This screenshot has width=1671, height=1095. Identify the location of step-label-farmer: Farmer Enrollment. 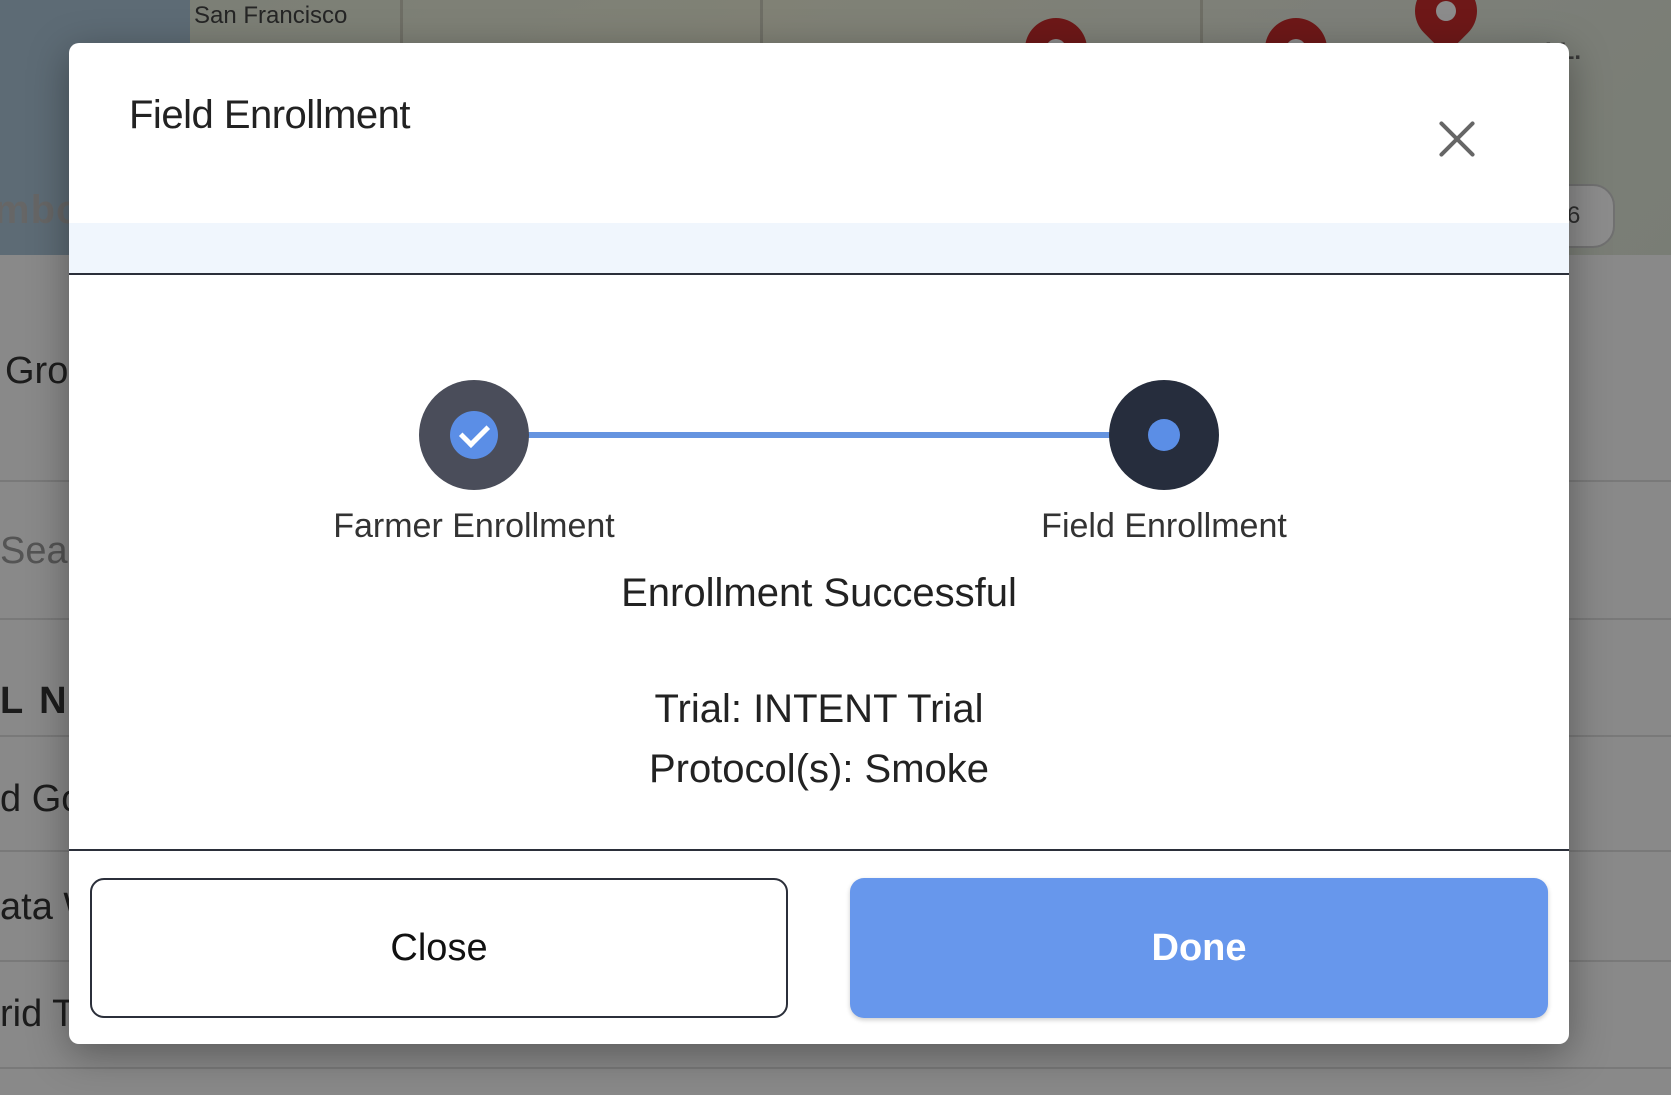
(474, 526).